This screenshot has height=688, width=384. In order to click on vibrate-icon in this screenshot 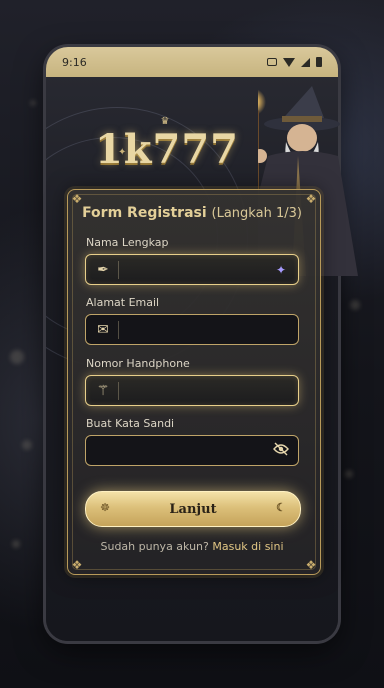, I will do `click(272, 62)`.